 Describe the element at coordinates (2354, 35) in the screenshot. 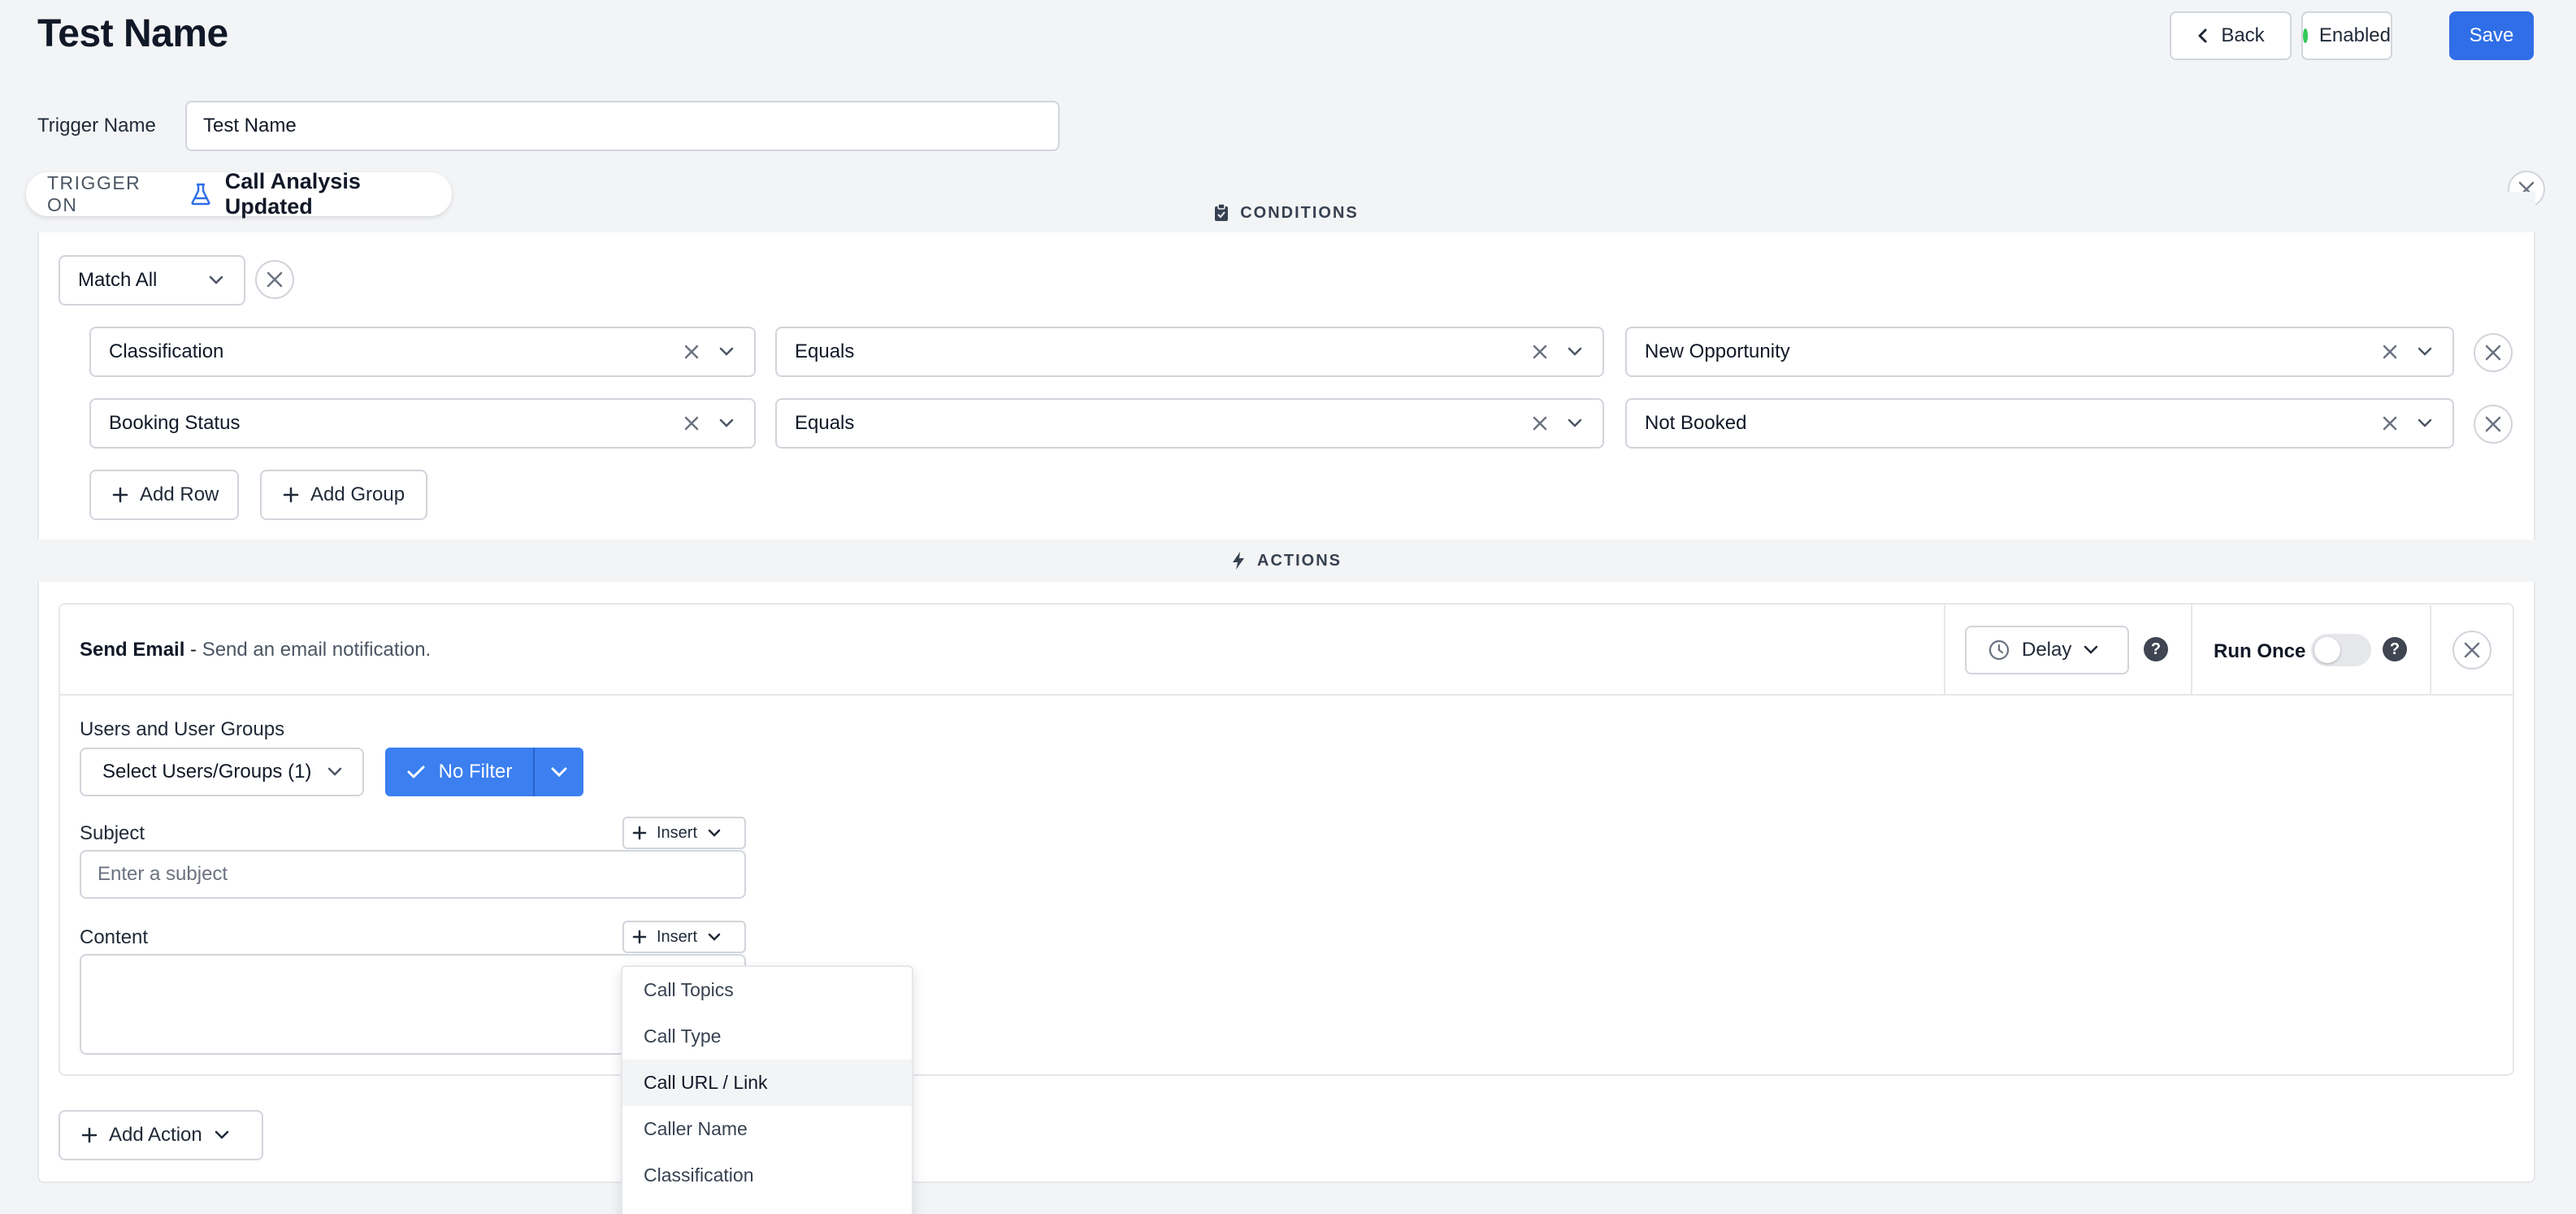

I see `enabled-label: Enabled` at that location.